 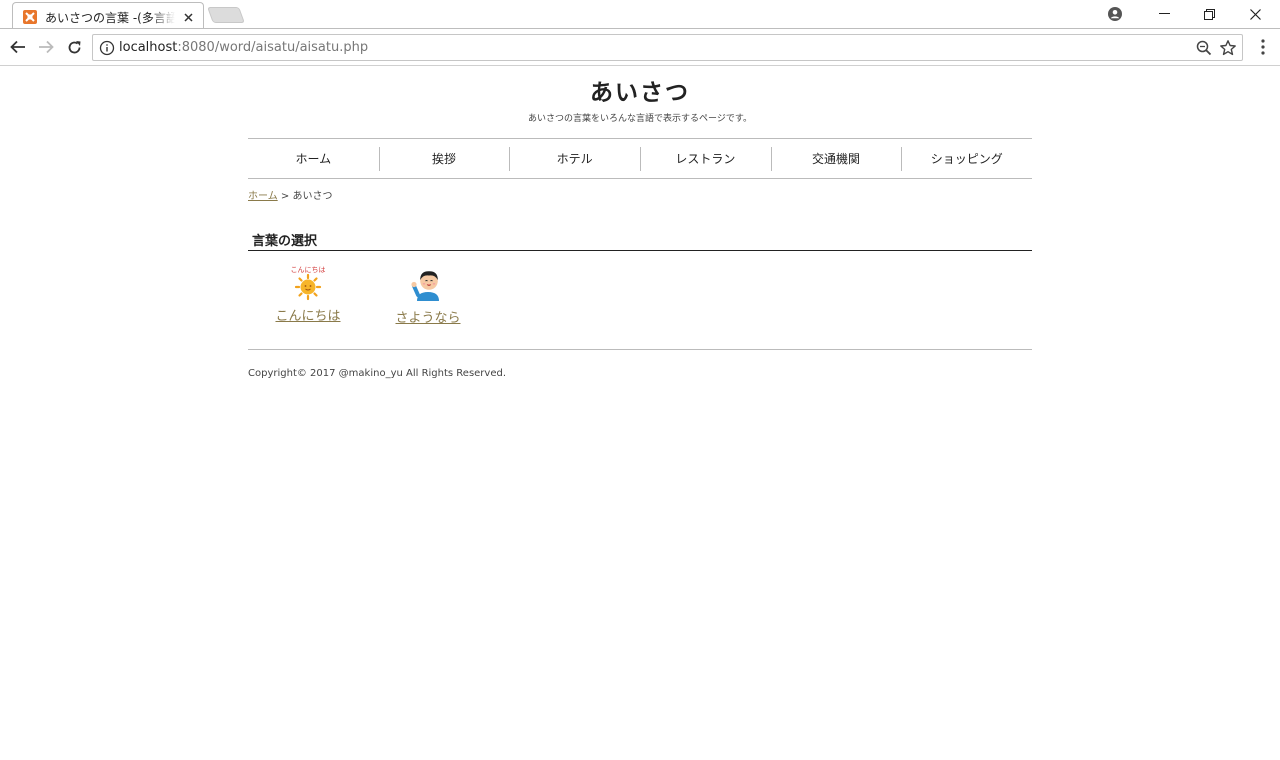 What do you see at coordinates (1228, 48) in the screenshot?
I see `bookmark-star-icon` at bounding box center [1228, 48].